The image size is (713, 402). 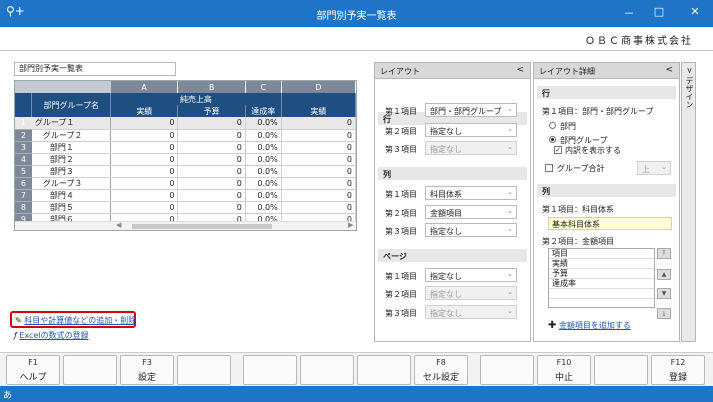 I want to click on page-item3-select: 指定なし ⌄, so click(x=471, y=312).